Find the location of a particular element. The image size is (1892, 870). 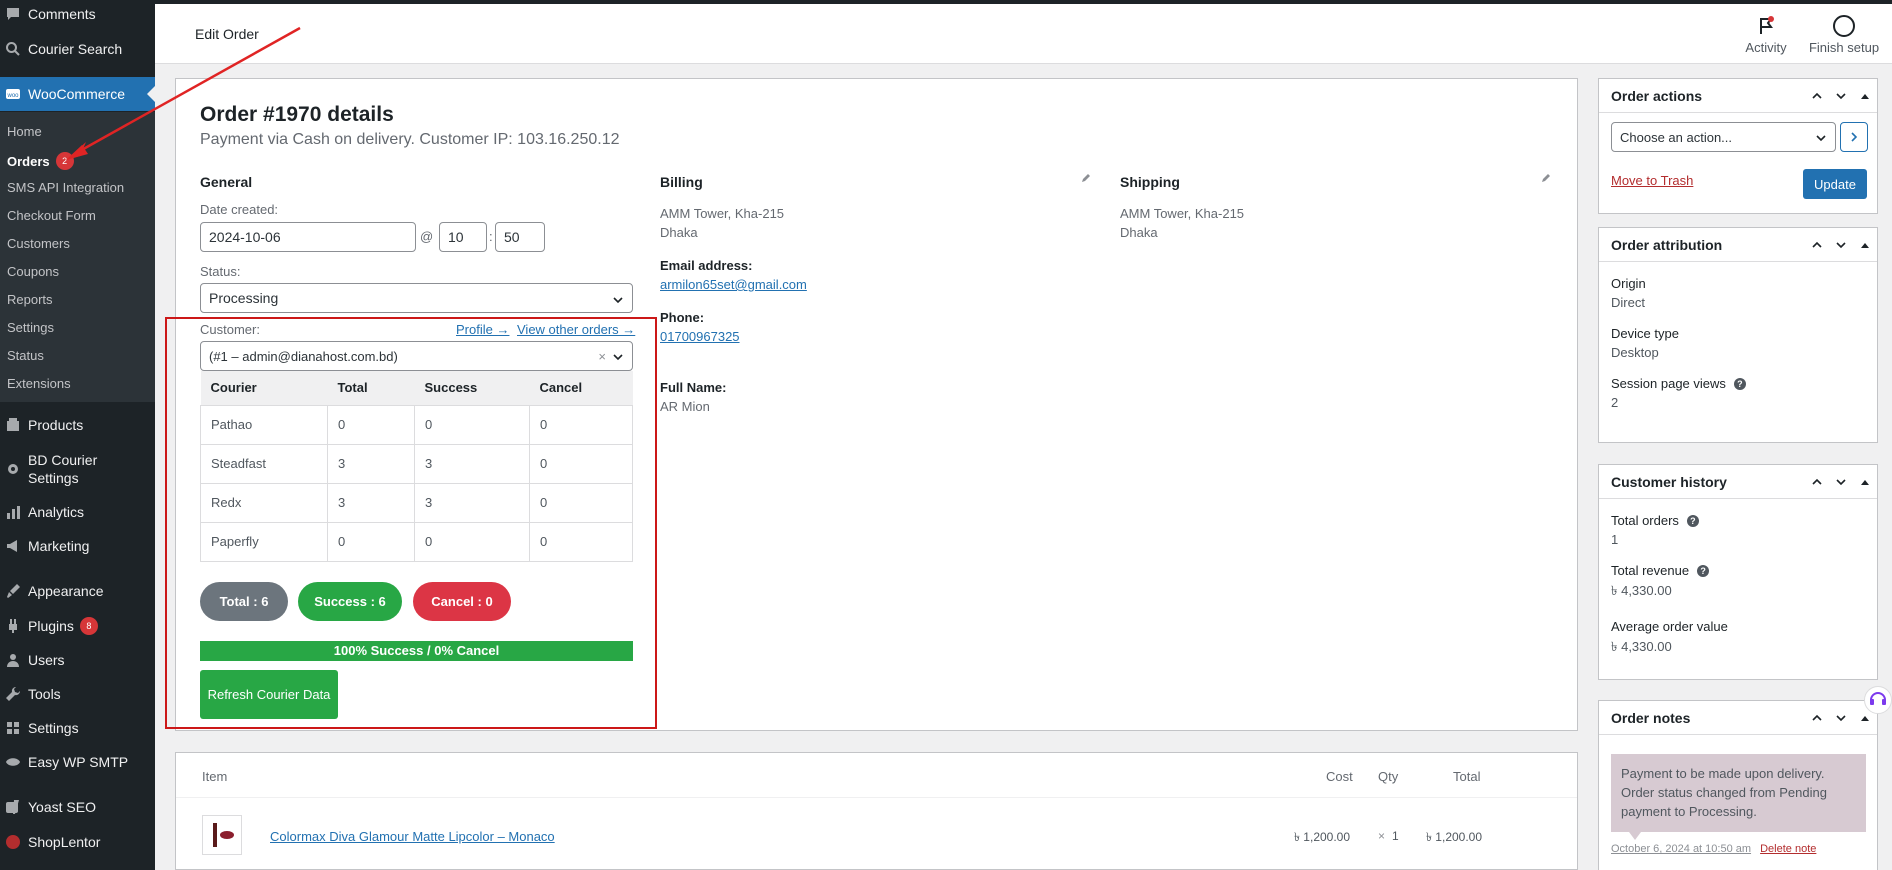

chevron-right-icon is located at coordinates (1854, 137).